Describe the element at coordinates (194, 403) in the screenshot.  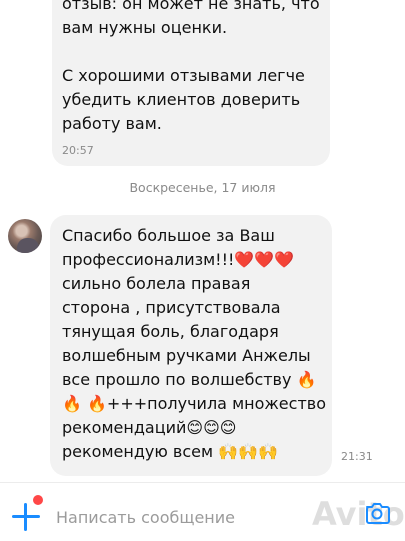
I see `message-text-line: 🔥 🔥+++получила множество` at that location.